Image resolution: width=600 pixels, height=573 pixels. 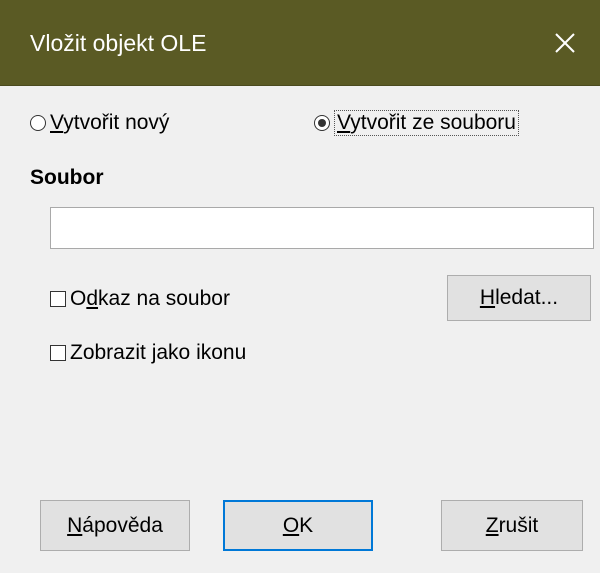 I want to click on create-new-radio: Vytvořit nový, so click(x=99, y=123).